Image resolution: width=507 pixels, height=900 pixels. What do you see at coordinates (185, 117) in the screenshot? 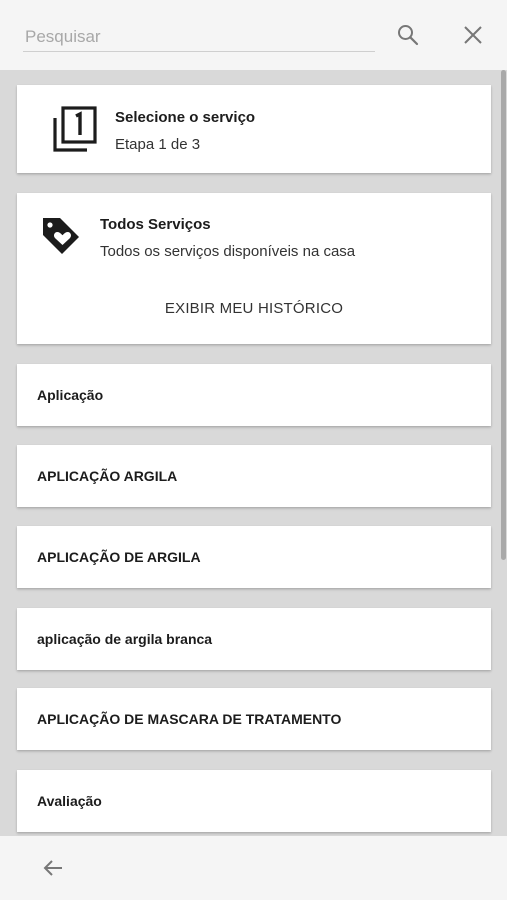
I see `step-title: Selecione o serviço` at bounding box center [185, 117].